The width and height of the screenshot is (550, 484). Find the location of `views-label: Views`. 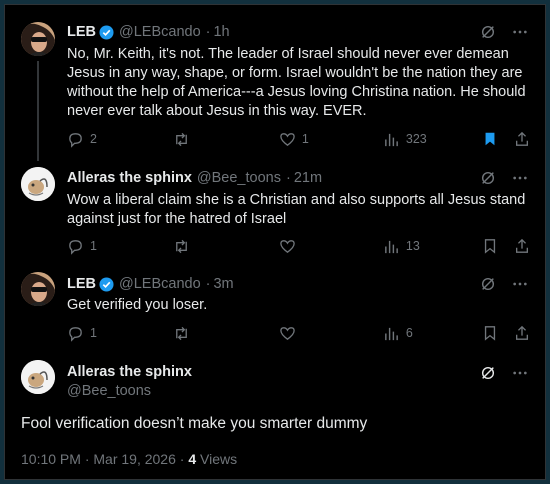

views-label: Views is located at coordinates (219, 459).